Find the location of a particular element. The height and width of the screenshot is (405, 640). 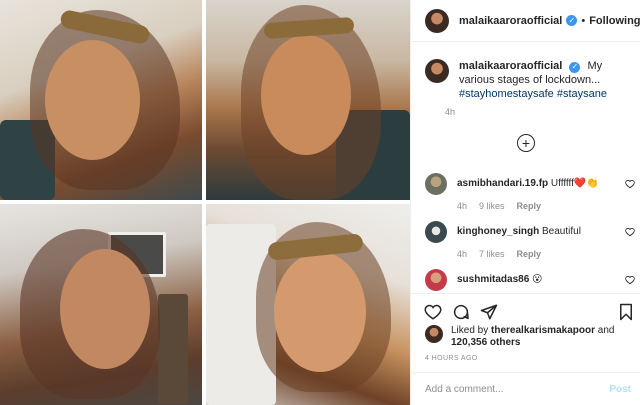

hashtag-link: #stayhomestaysafe is located at coordinates (506, 94).